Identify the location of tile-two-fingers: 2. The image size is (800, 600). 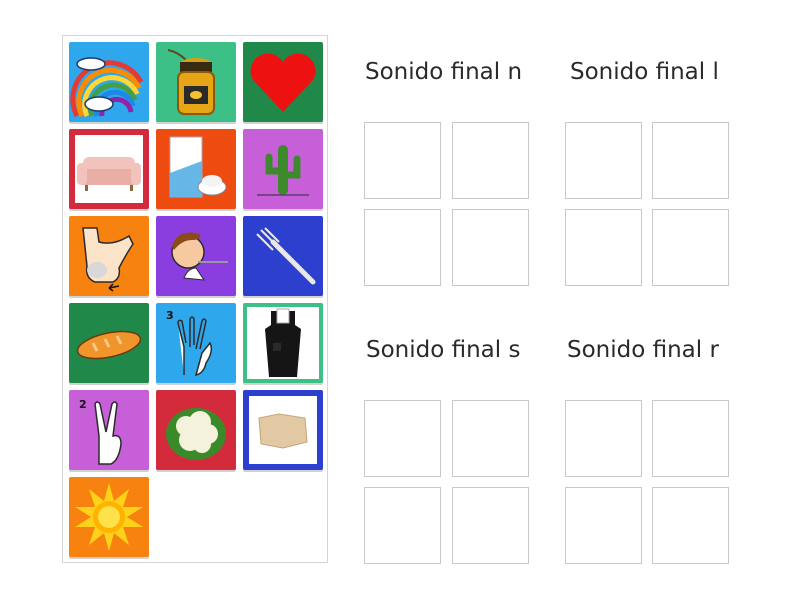
(109, 430).